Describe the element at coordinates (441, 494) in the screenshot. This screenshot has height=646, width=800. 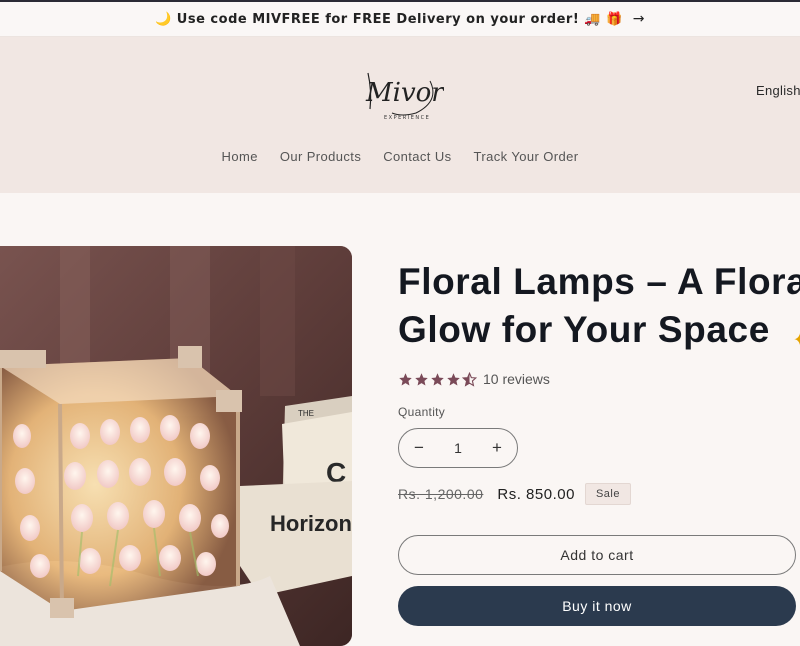
I see `regular-price: Rs. 1,200.00` at that location.